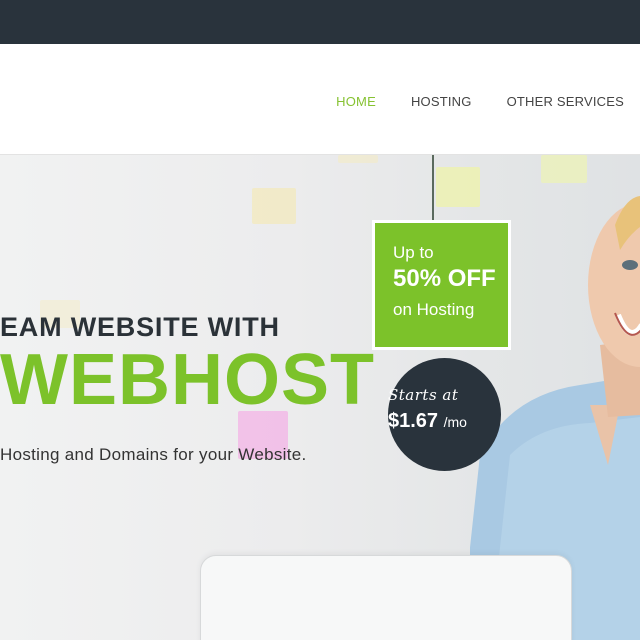  Describe the element at coordinates (153, 454) in the screenshot. I see `hero-tagline: Hosting and Domains for your Website.` at that location.